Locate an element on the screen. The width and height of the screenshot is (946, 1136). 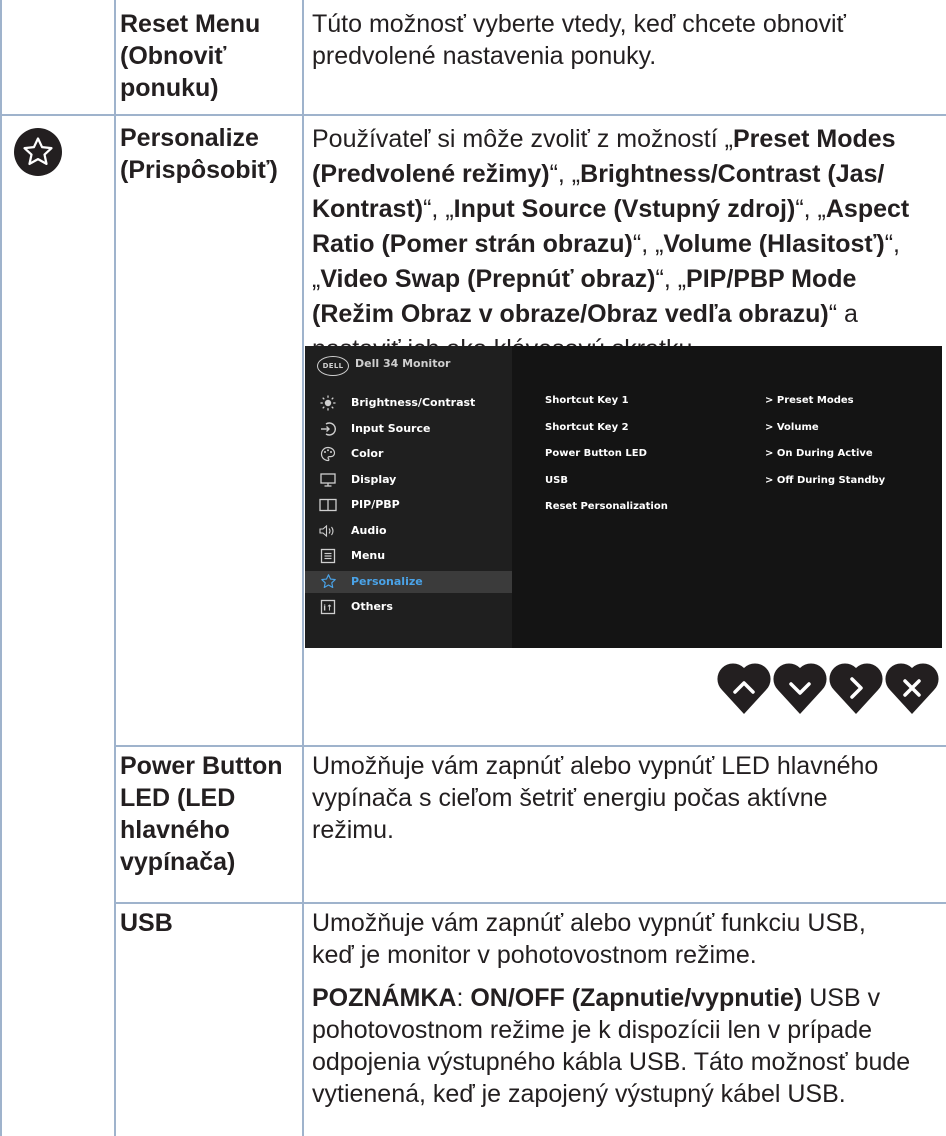
osd-setting-row: Reset Personalization is located at coordinates (727, 511).